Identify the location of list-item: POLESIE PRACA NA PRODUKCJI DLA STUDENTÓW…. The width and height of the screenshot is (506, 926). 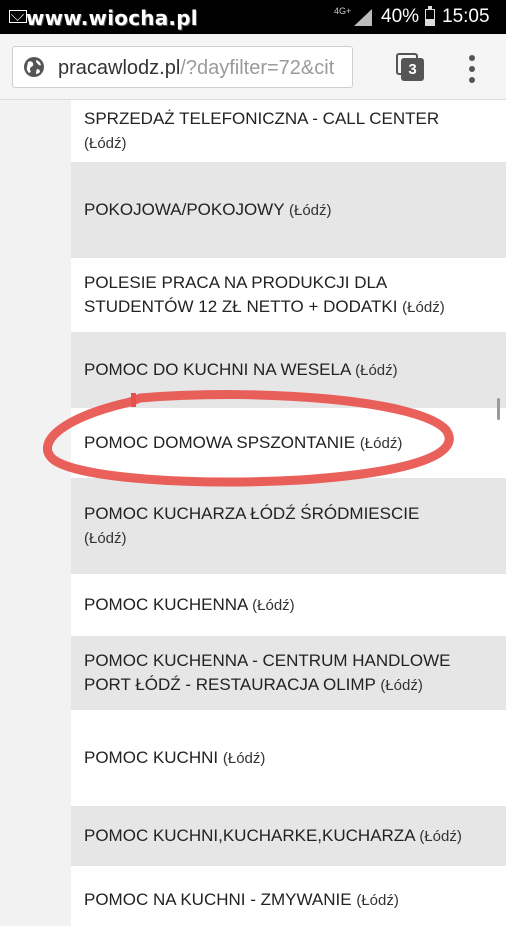
(288, 295).